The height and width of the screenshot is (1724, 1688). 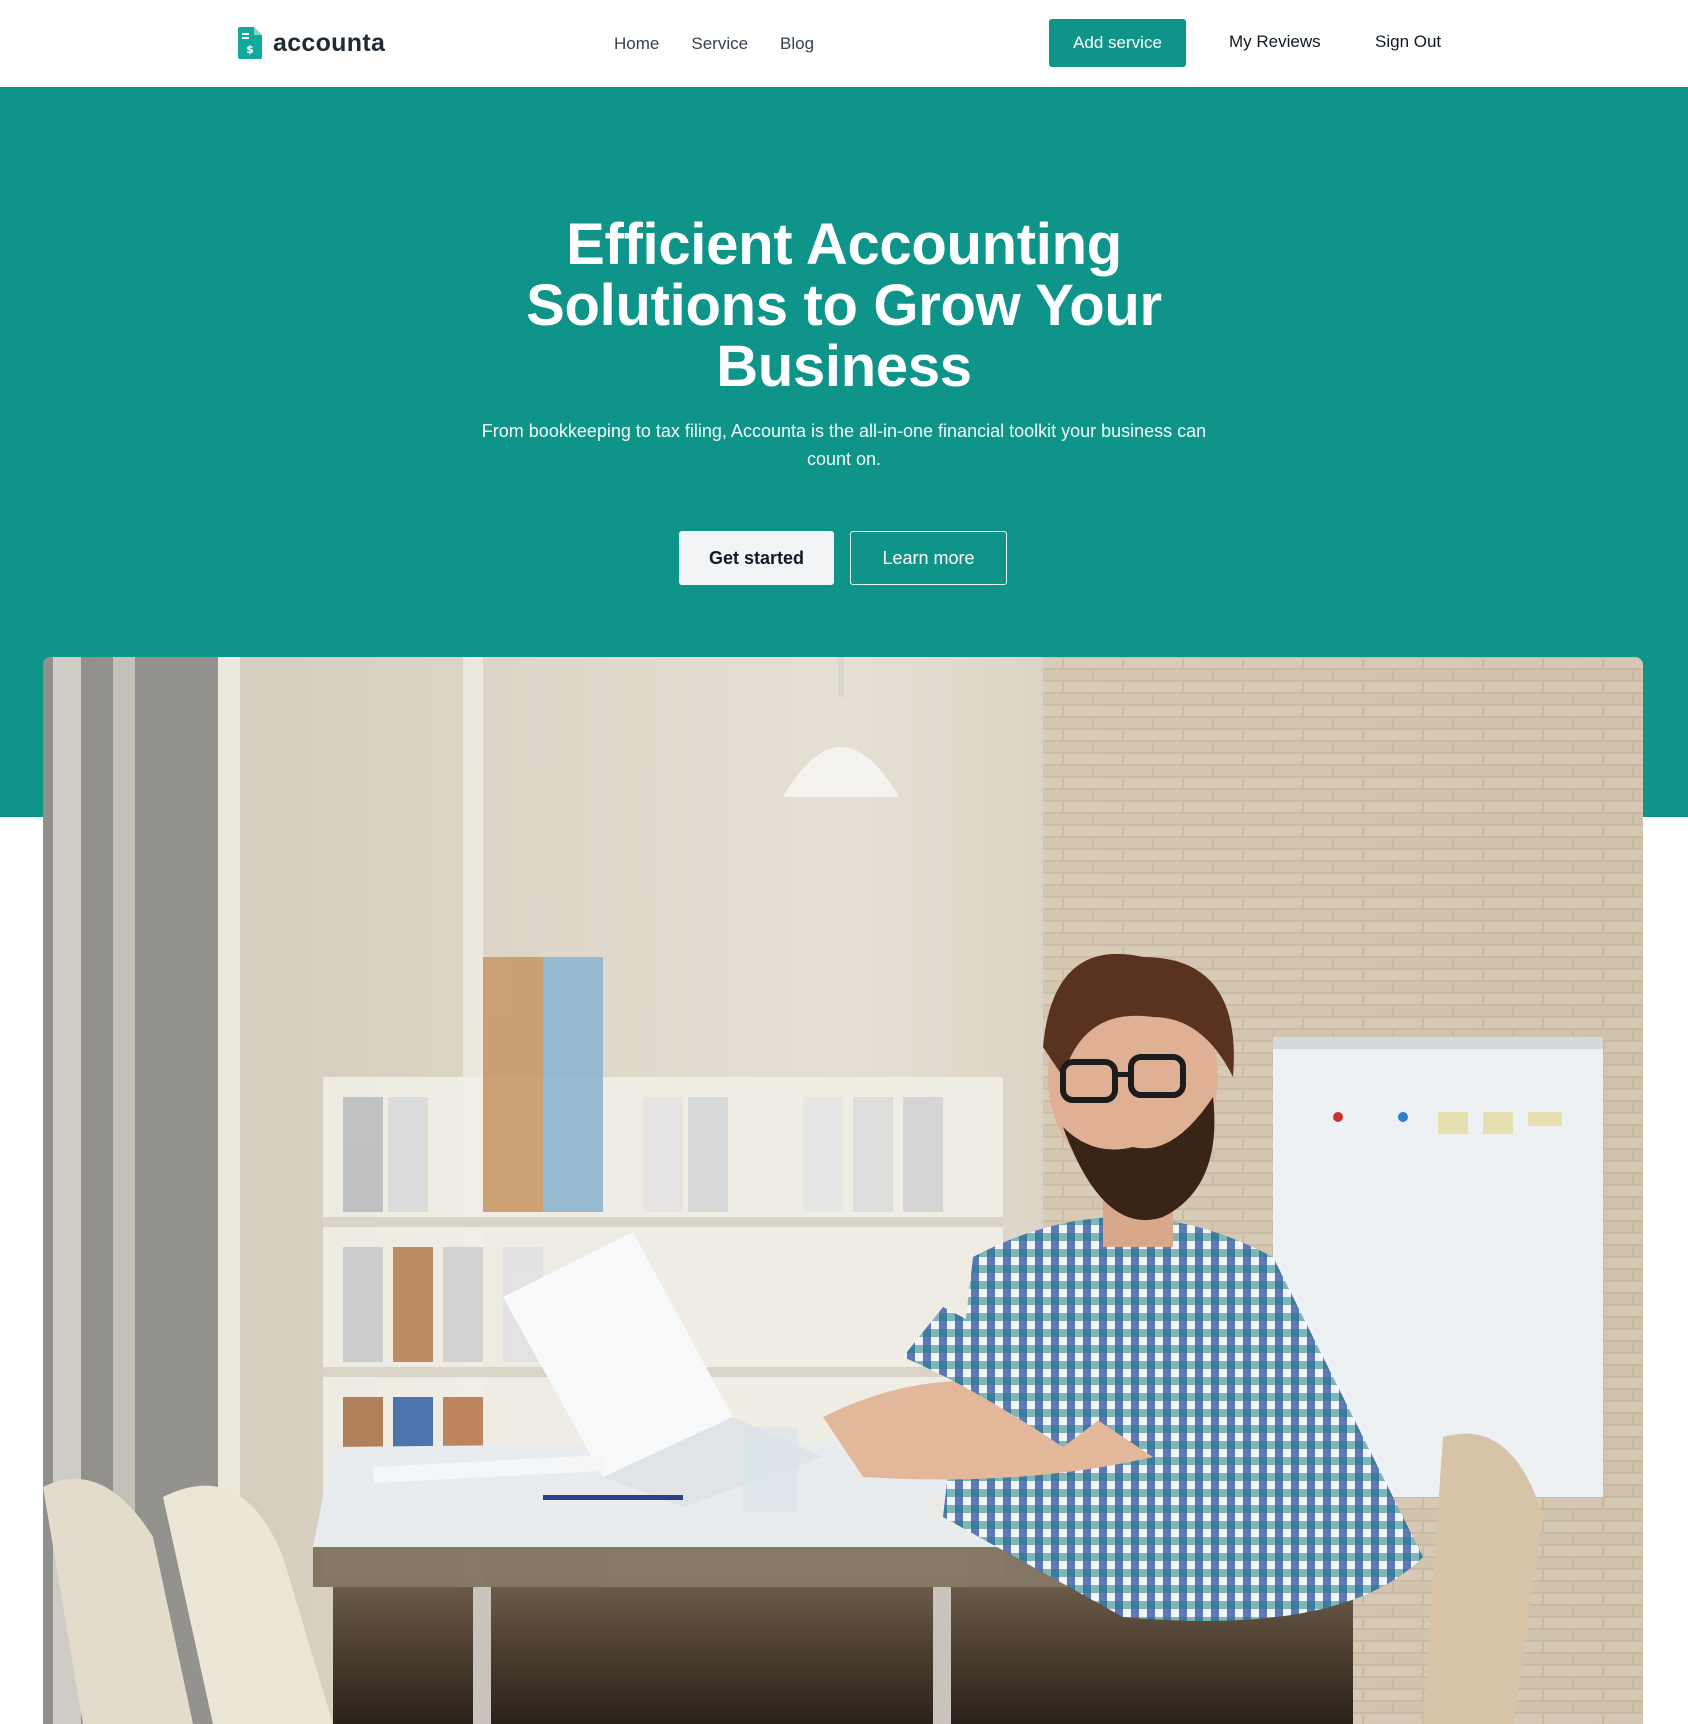 I want to click on document-dollar-icon: $, so click(x=250, y=43).